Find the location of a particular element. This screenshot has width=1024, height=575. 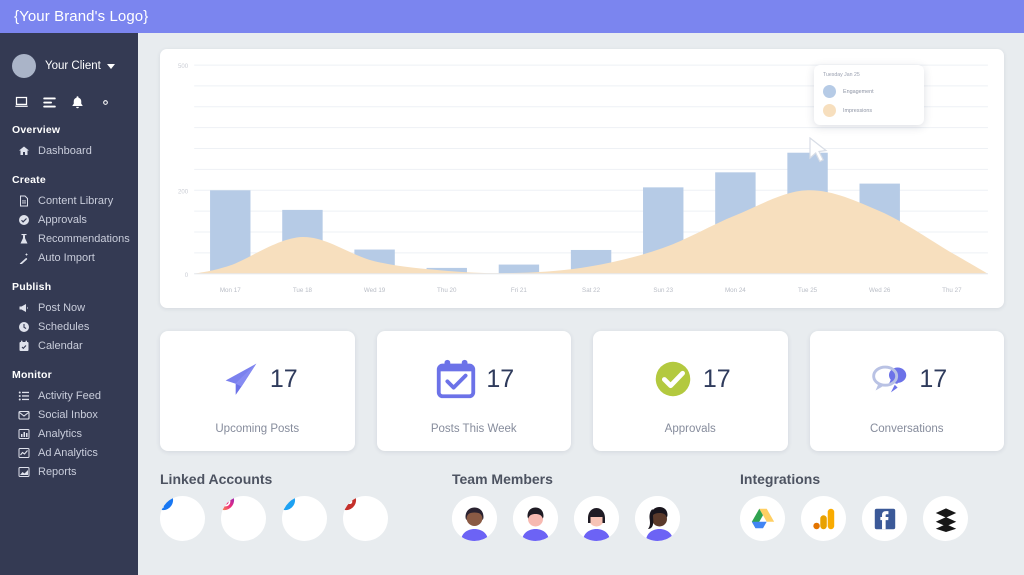

mouse-cursor-icon is located at coordinates (818, 150).